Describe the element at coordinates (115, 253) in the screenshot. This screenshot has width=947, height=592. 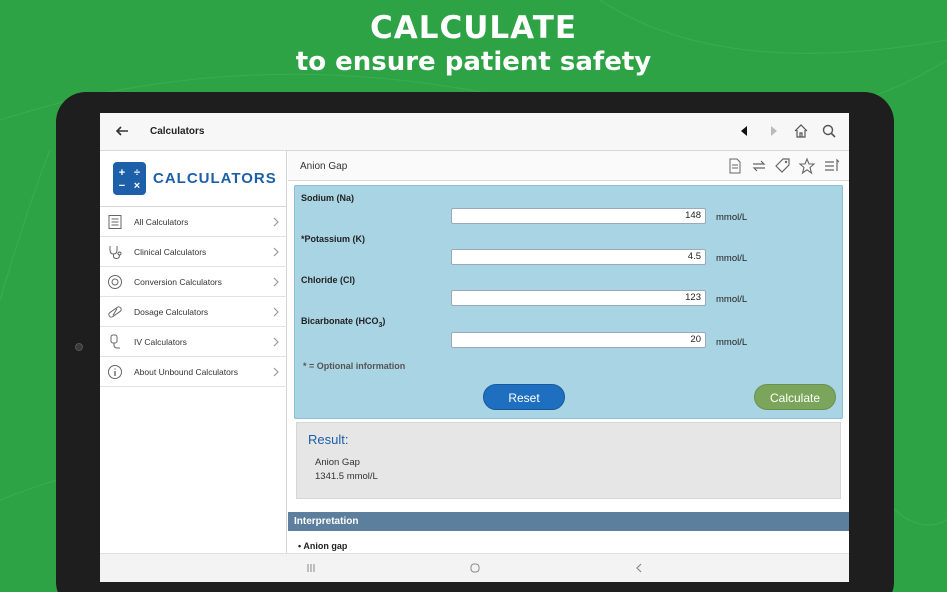
I see `stethoscope-icon` at that location.